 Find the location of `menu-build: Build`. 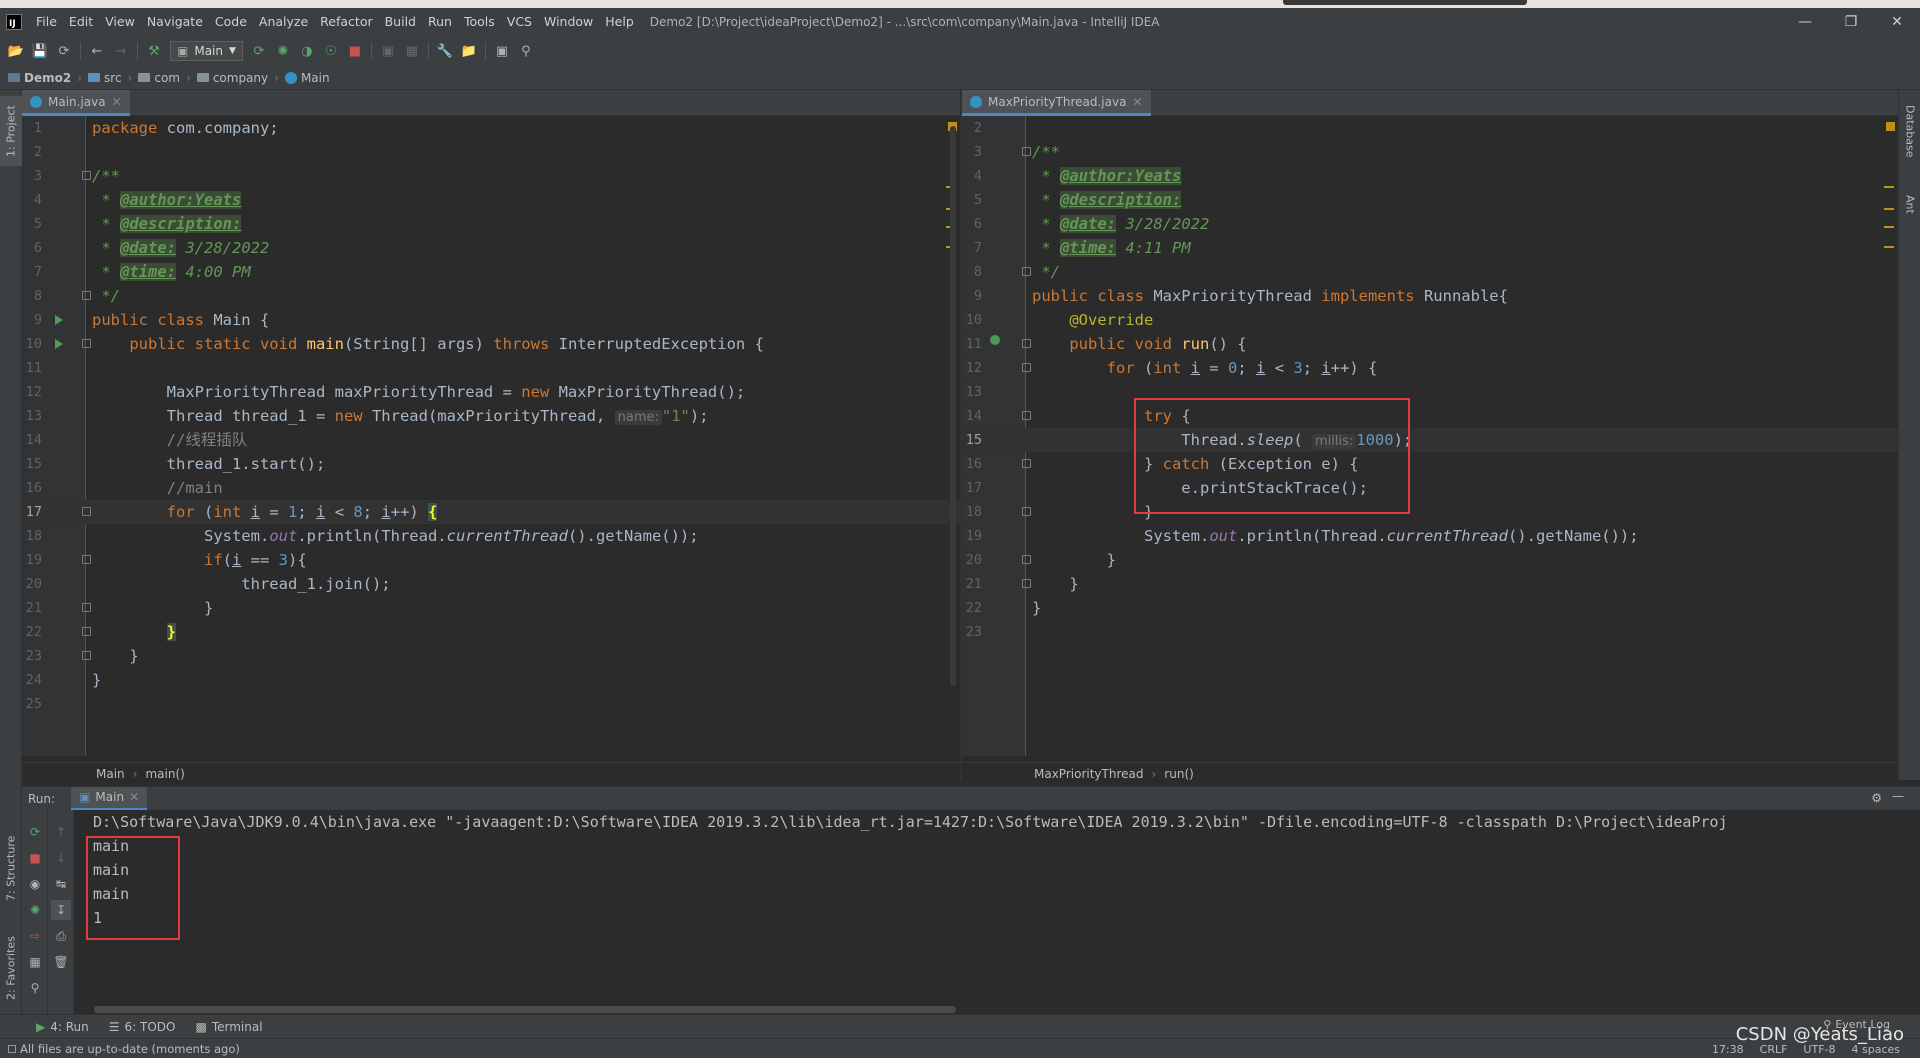

menu-build: Build is located at coordinates (400, 22).